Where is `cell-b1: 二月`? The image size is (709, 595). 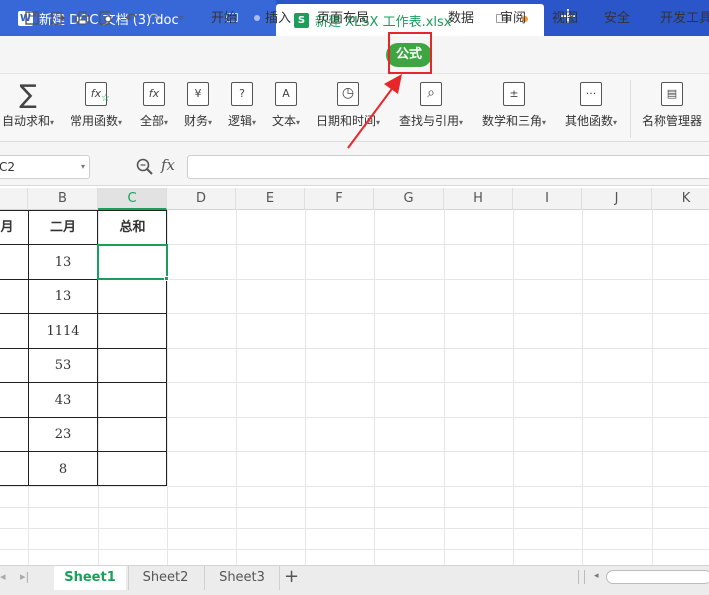 cell-b1: 二月 is located at coordinates (63, 228).